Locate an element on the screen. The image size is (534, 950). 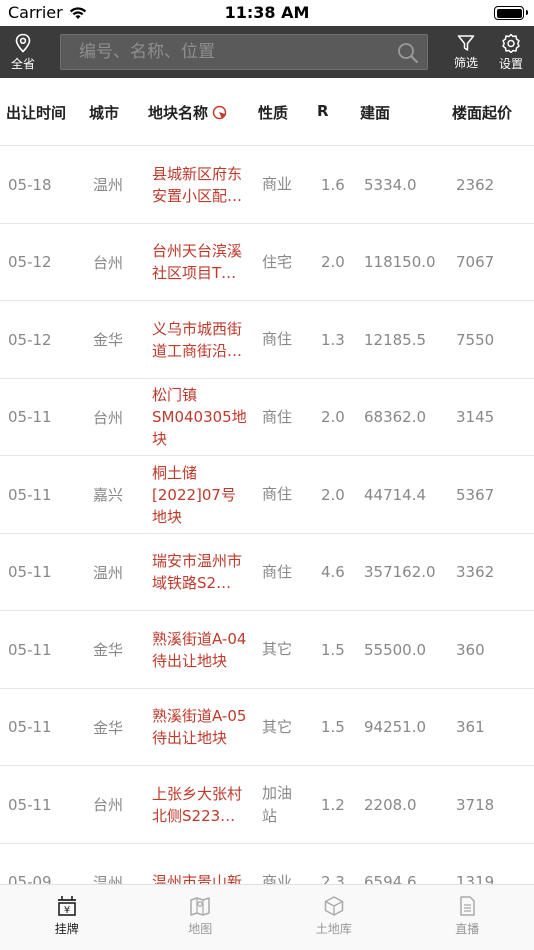
column-header-name: 地块名称 is located at coordinates (188, 112).